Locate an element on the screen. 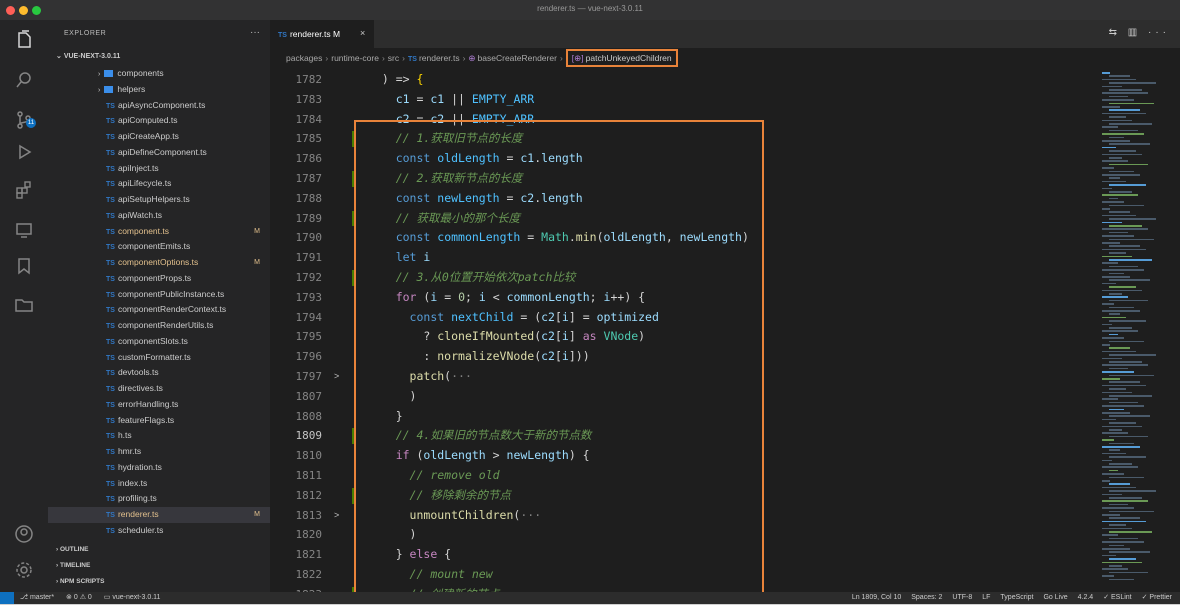 The image size is (1180, 613). status-item: ✓ Prettier is located at coordinates (1157, 597).